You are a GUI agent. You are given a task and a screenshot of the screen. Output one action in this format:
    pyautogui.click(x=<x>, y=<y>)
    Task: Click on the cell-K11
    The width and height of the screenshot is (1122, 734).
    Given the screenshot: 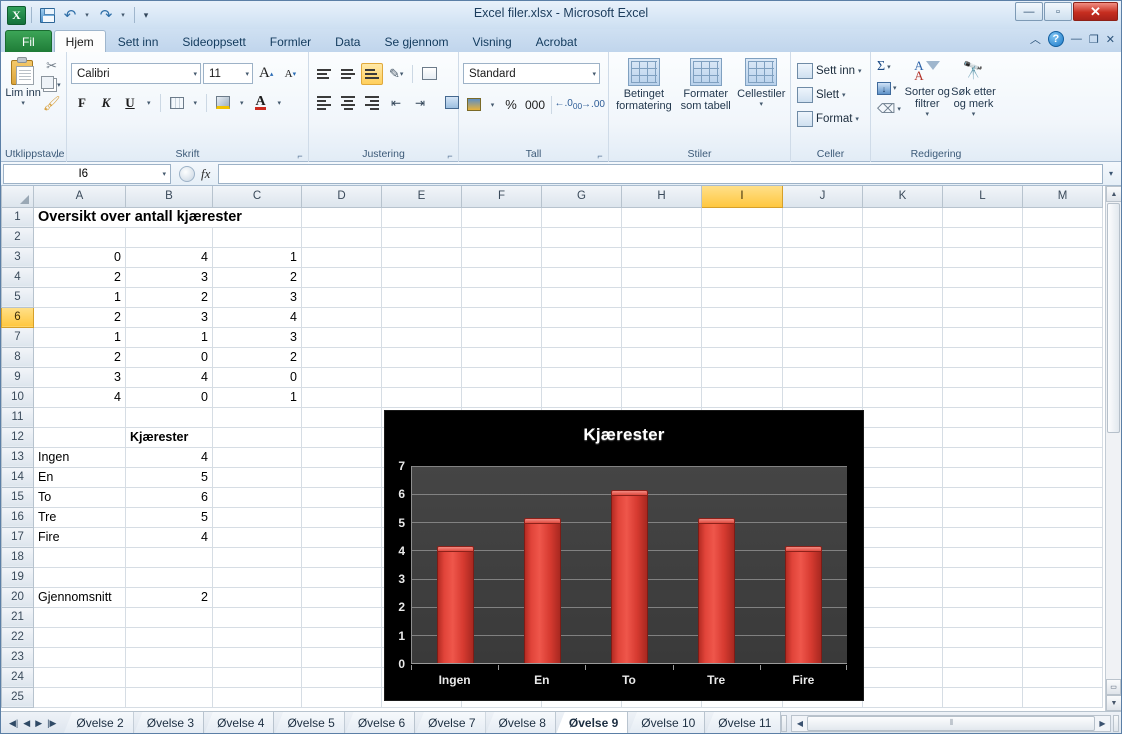 What is the action you would take?
    pyautogui.click(x=902, y=417)
    